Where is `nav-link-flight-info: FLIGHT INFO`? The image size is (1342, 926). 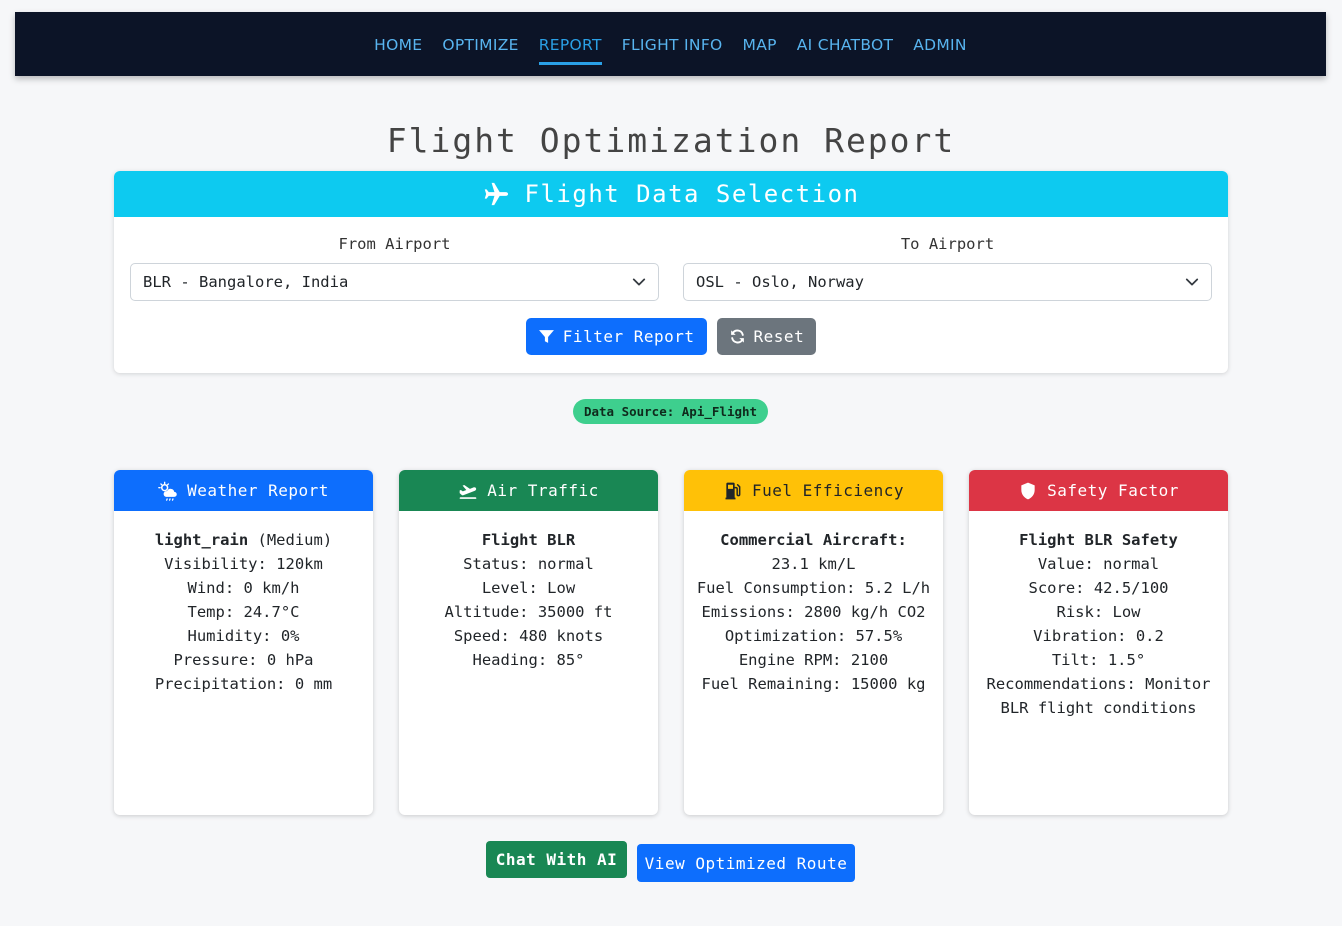
nav-link-flight-info: FLIGHT INFO is located at coordinates (672, 50).